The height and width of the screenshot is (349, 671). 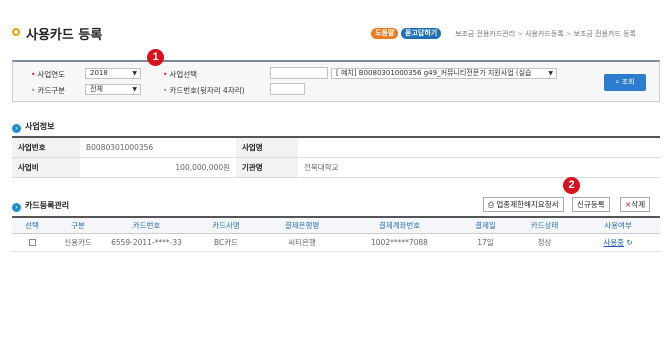 What do you see at coordinates (226, 242) in the screenshot?
I see `card-company-cell: BC카드` at bounding box center [226, 242].